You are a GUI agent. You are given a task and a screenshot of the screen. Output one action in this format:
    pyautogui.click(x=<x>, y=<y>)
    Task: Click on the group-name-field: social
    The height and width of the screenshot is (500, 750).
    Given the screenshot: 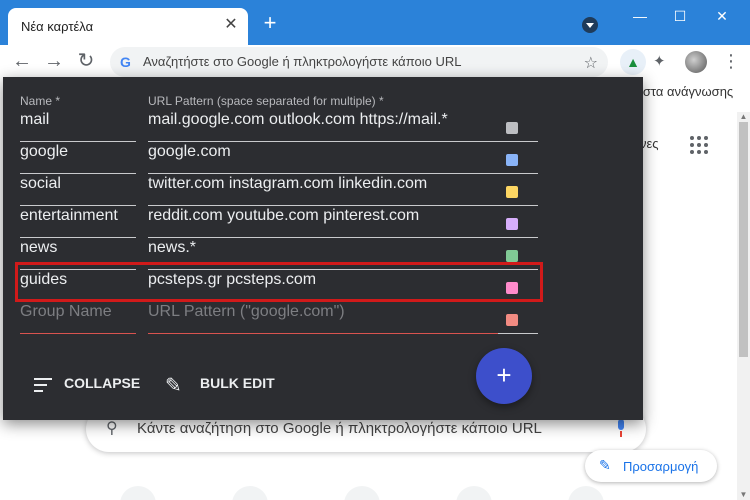 What is the action you would take?
    pyautogui.click(x=78, y=190)
    